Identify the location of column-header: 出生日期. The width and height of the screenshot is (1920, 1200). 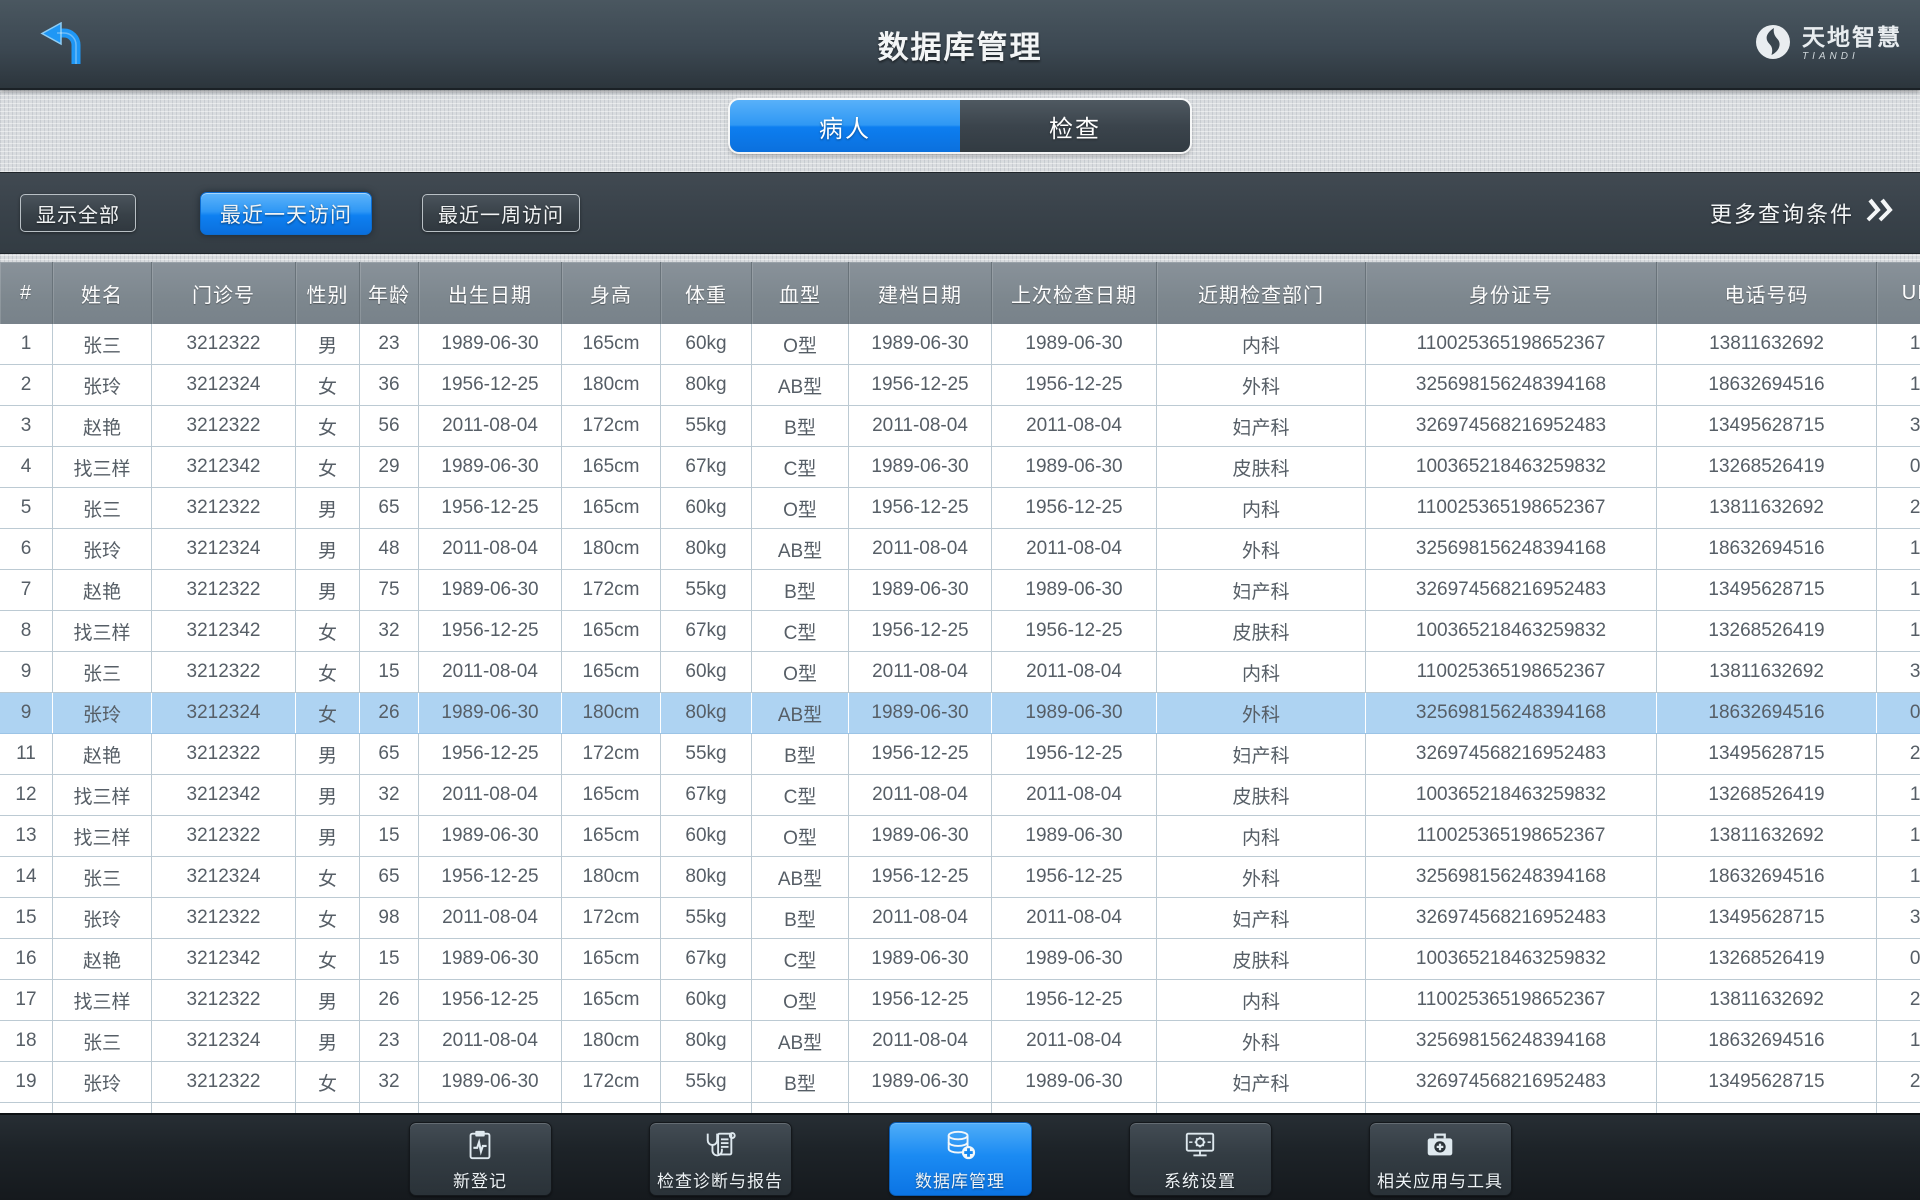
(490, 293).